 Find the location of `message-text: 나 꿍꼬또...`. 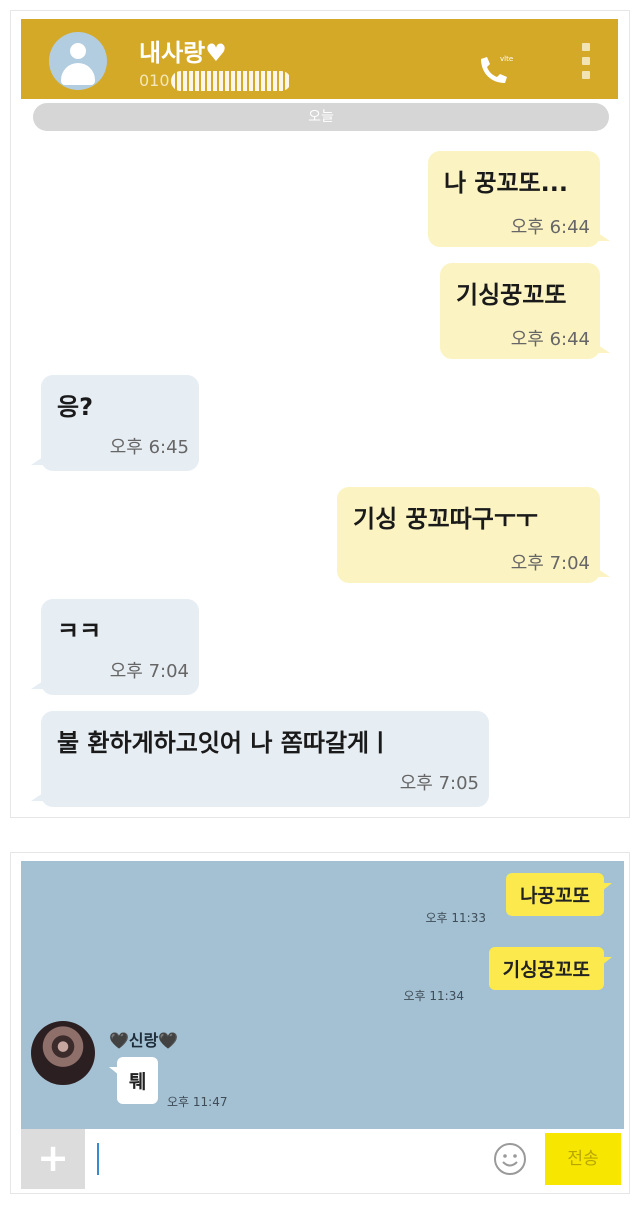

message-text: 나 꿍꼬또... is located at coordinates (506, 183).